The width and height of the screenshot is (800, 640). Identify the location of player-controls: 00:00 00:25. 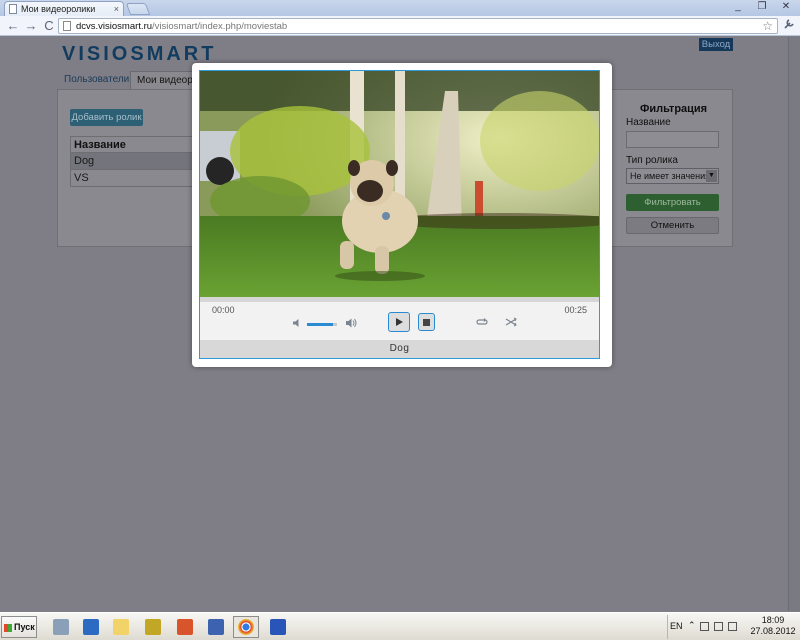
(399, 321).